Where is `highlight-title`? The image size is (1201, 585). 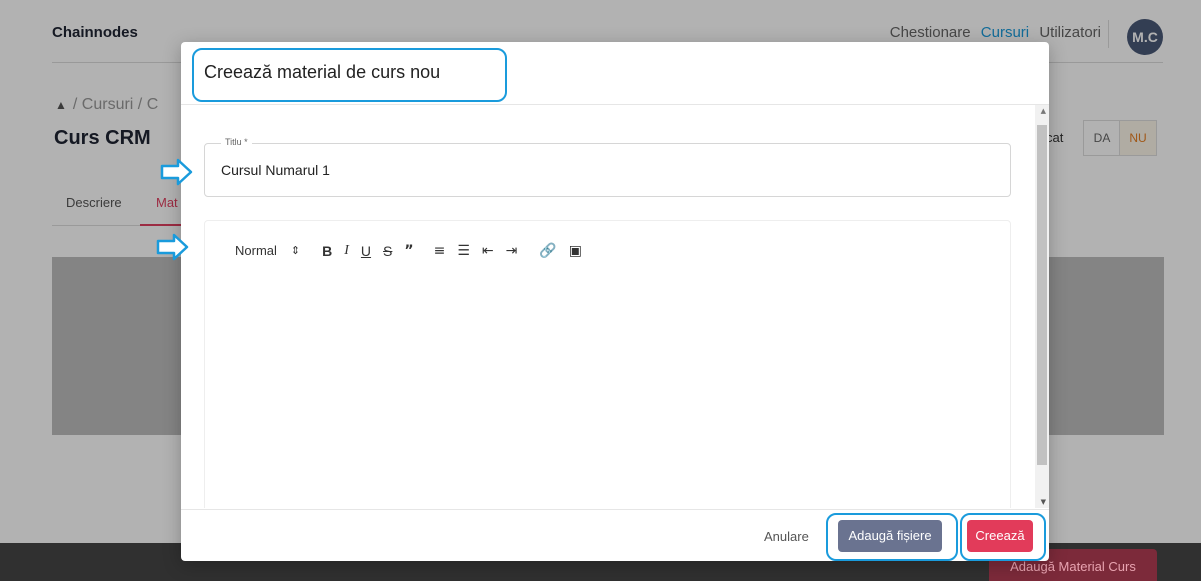
highlight-title is located at coordinates (349, 75).